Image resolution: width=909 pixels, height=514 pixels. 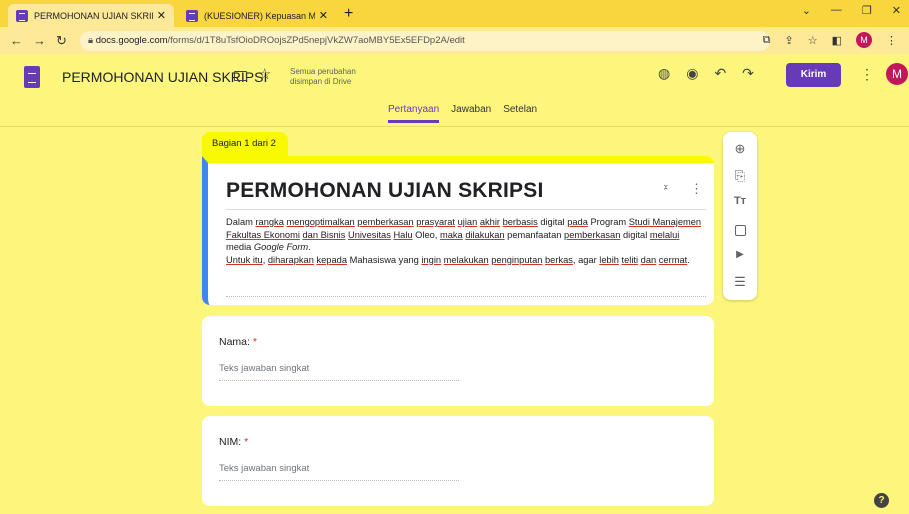 I want to click on help-icon: ?, so click(x=881, y=500).